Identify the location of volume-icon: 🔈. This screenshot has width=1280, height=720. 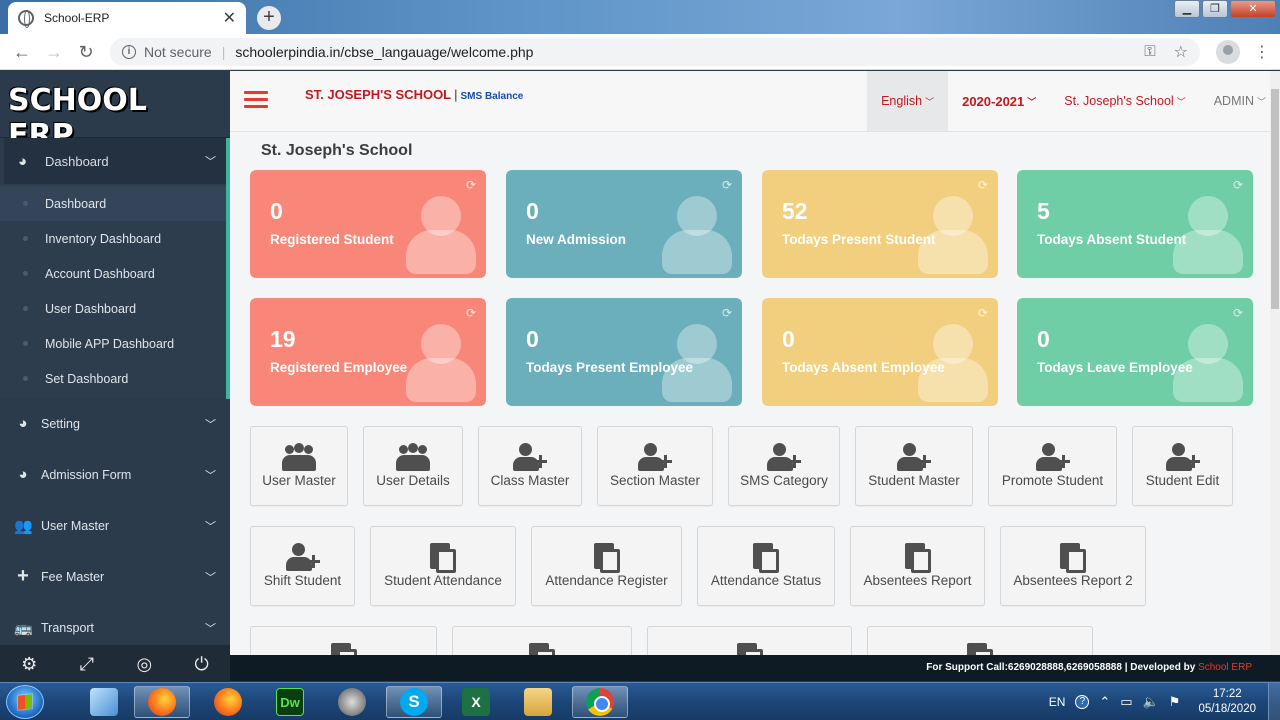
(1151, 702).